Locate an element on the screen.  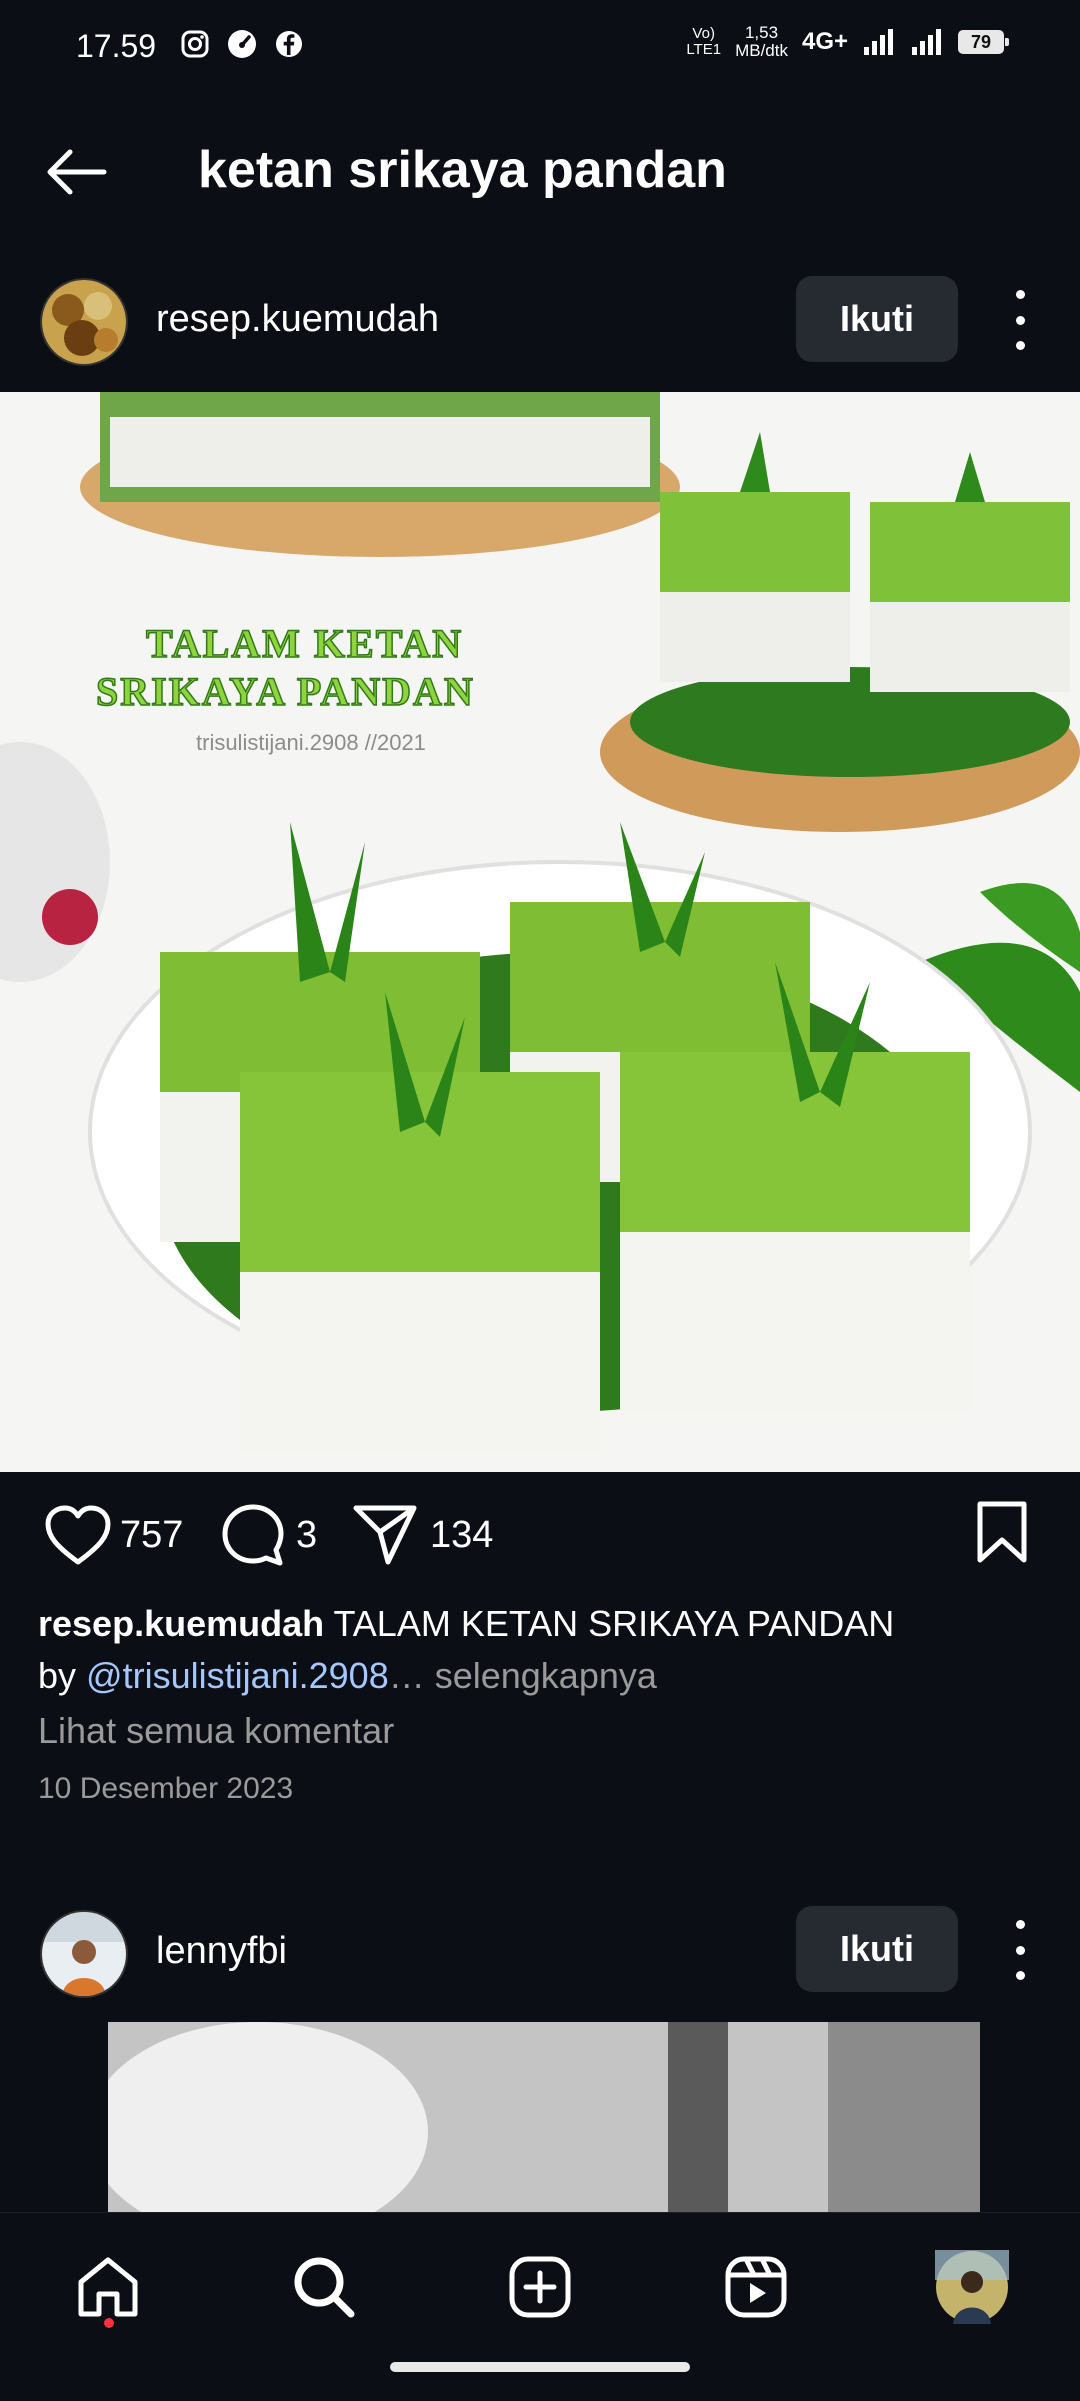
post-date: 10 Desember 2023 is located at coordinates (166, 1788).